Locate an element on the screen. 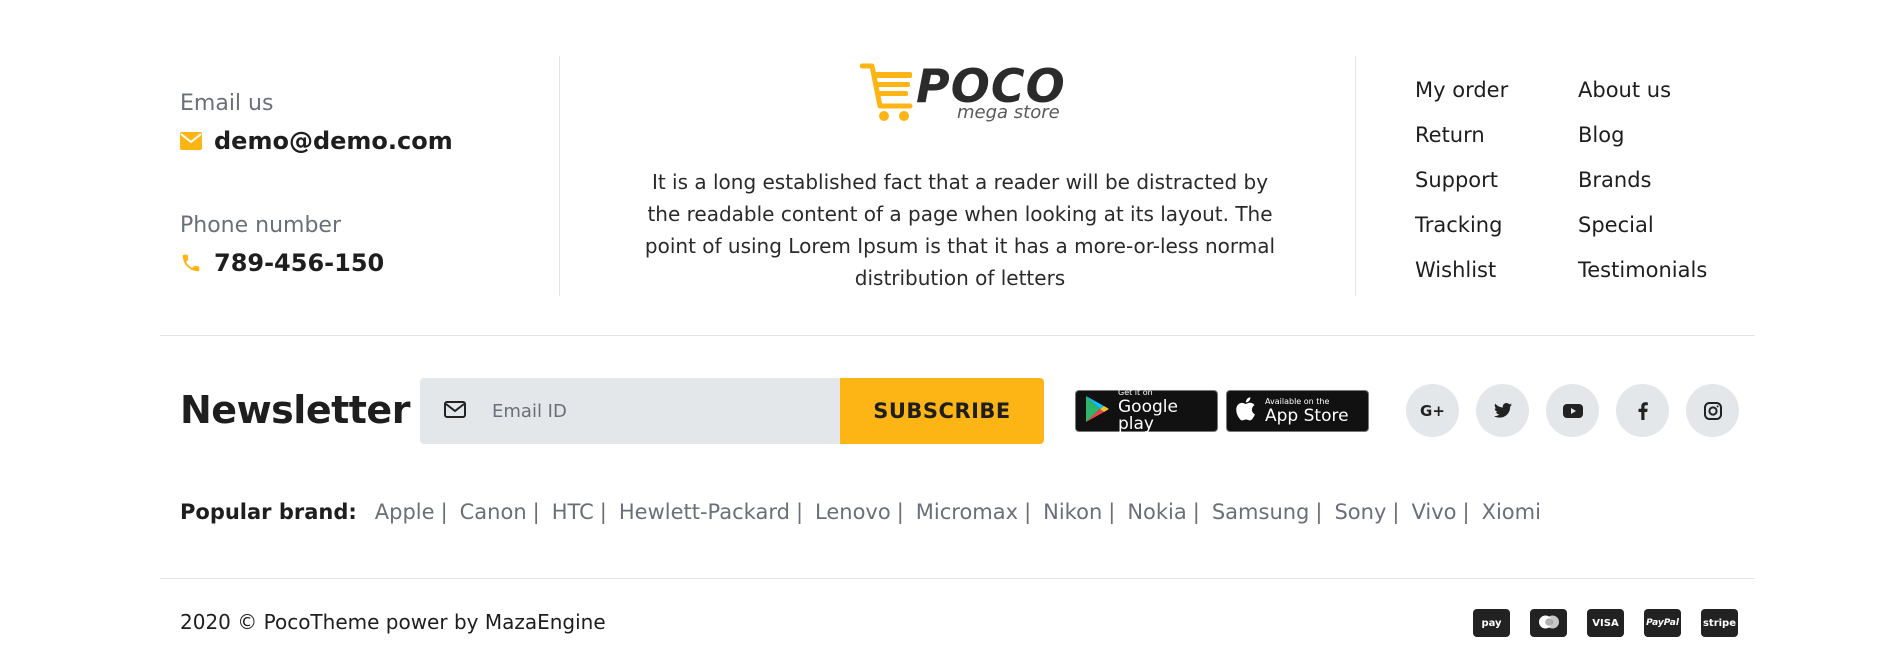 The height and width of the screenshot is (660, 1900). email-row: demo@demo.com is located at coordinates (360, 141).